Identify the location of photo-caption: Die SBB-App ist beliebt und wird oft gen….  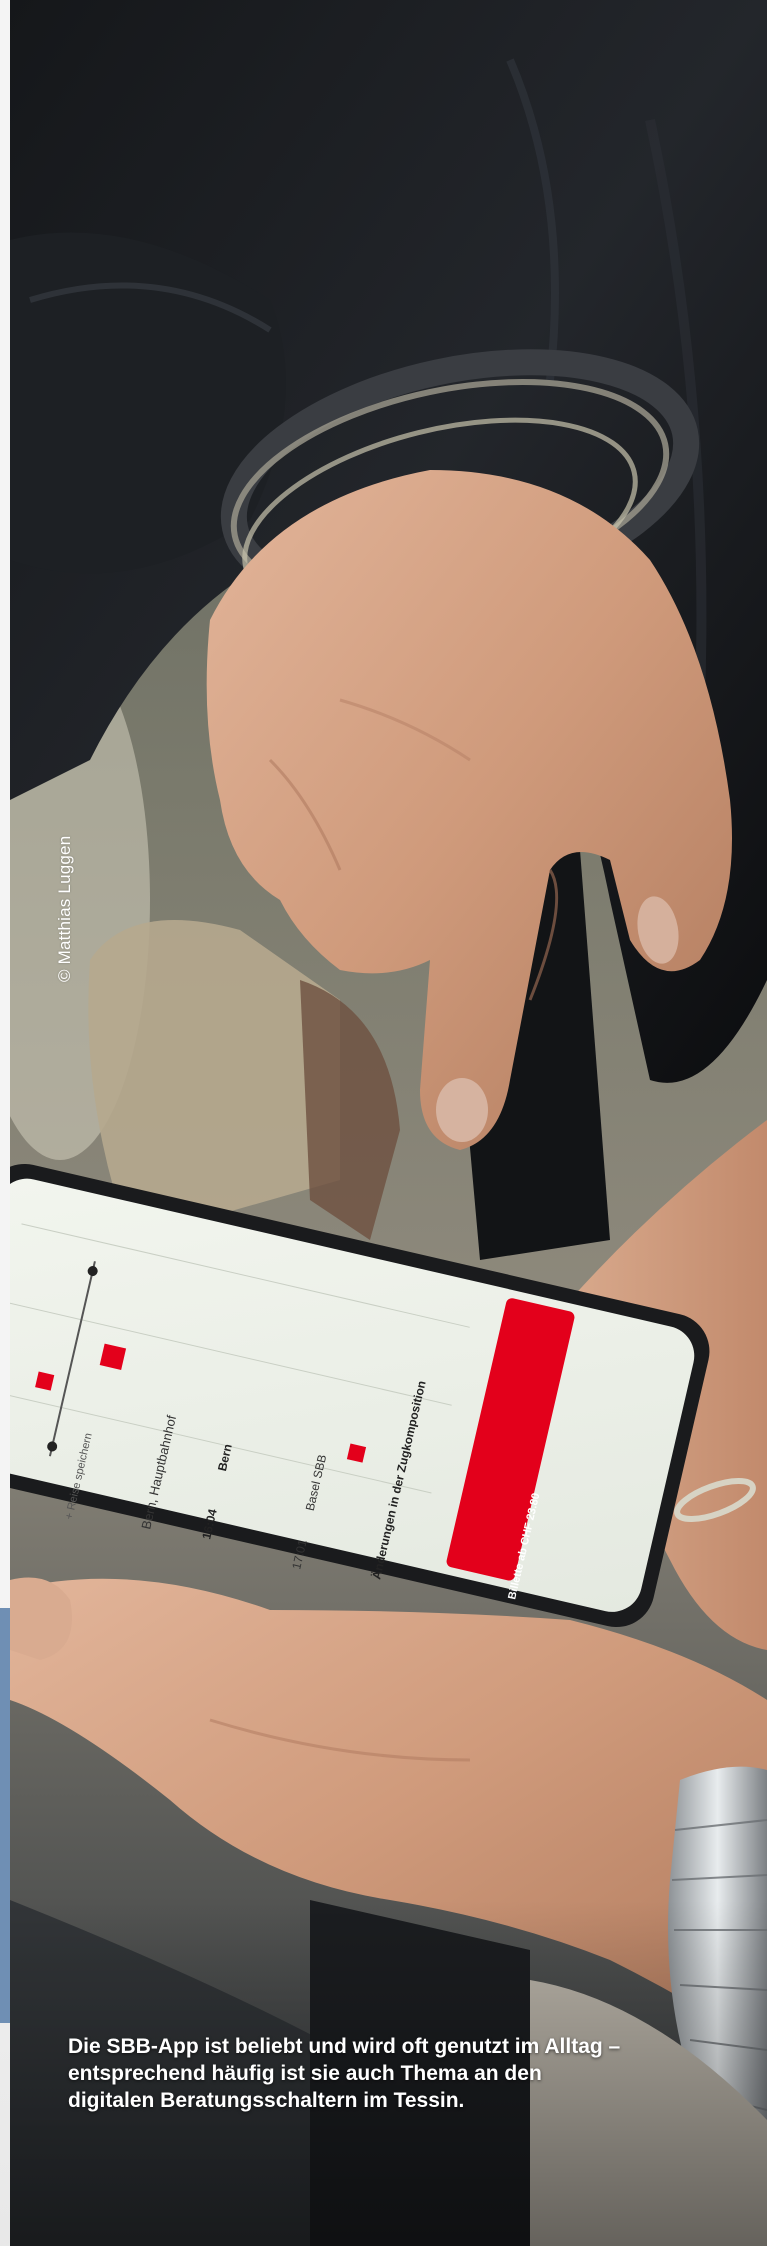
(344, 2073).